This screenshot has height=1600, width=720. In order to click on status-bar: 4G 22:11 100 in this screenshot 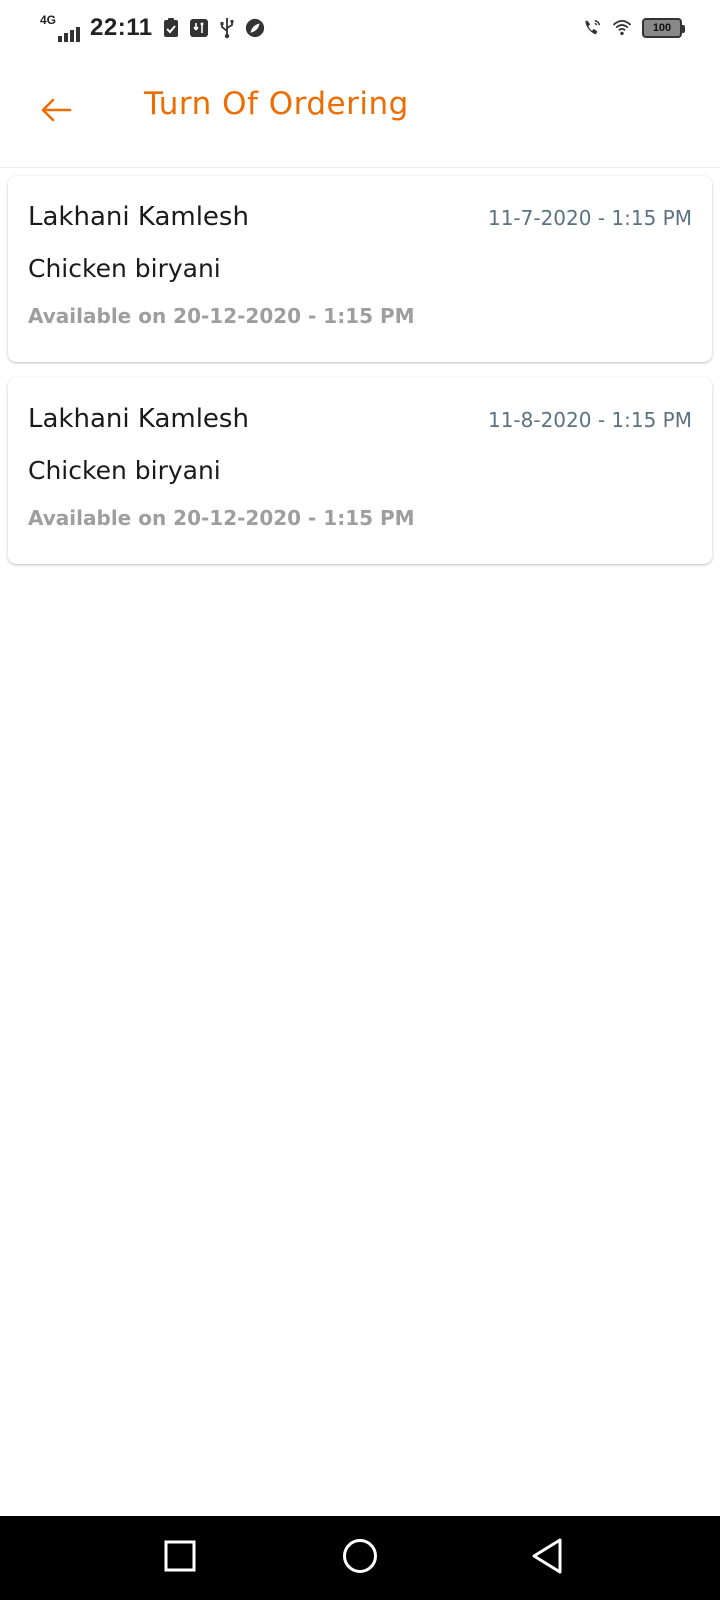, I will do `click(360, 28)`.